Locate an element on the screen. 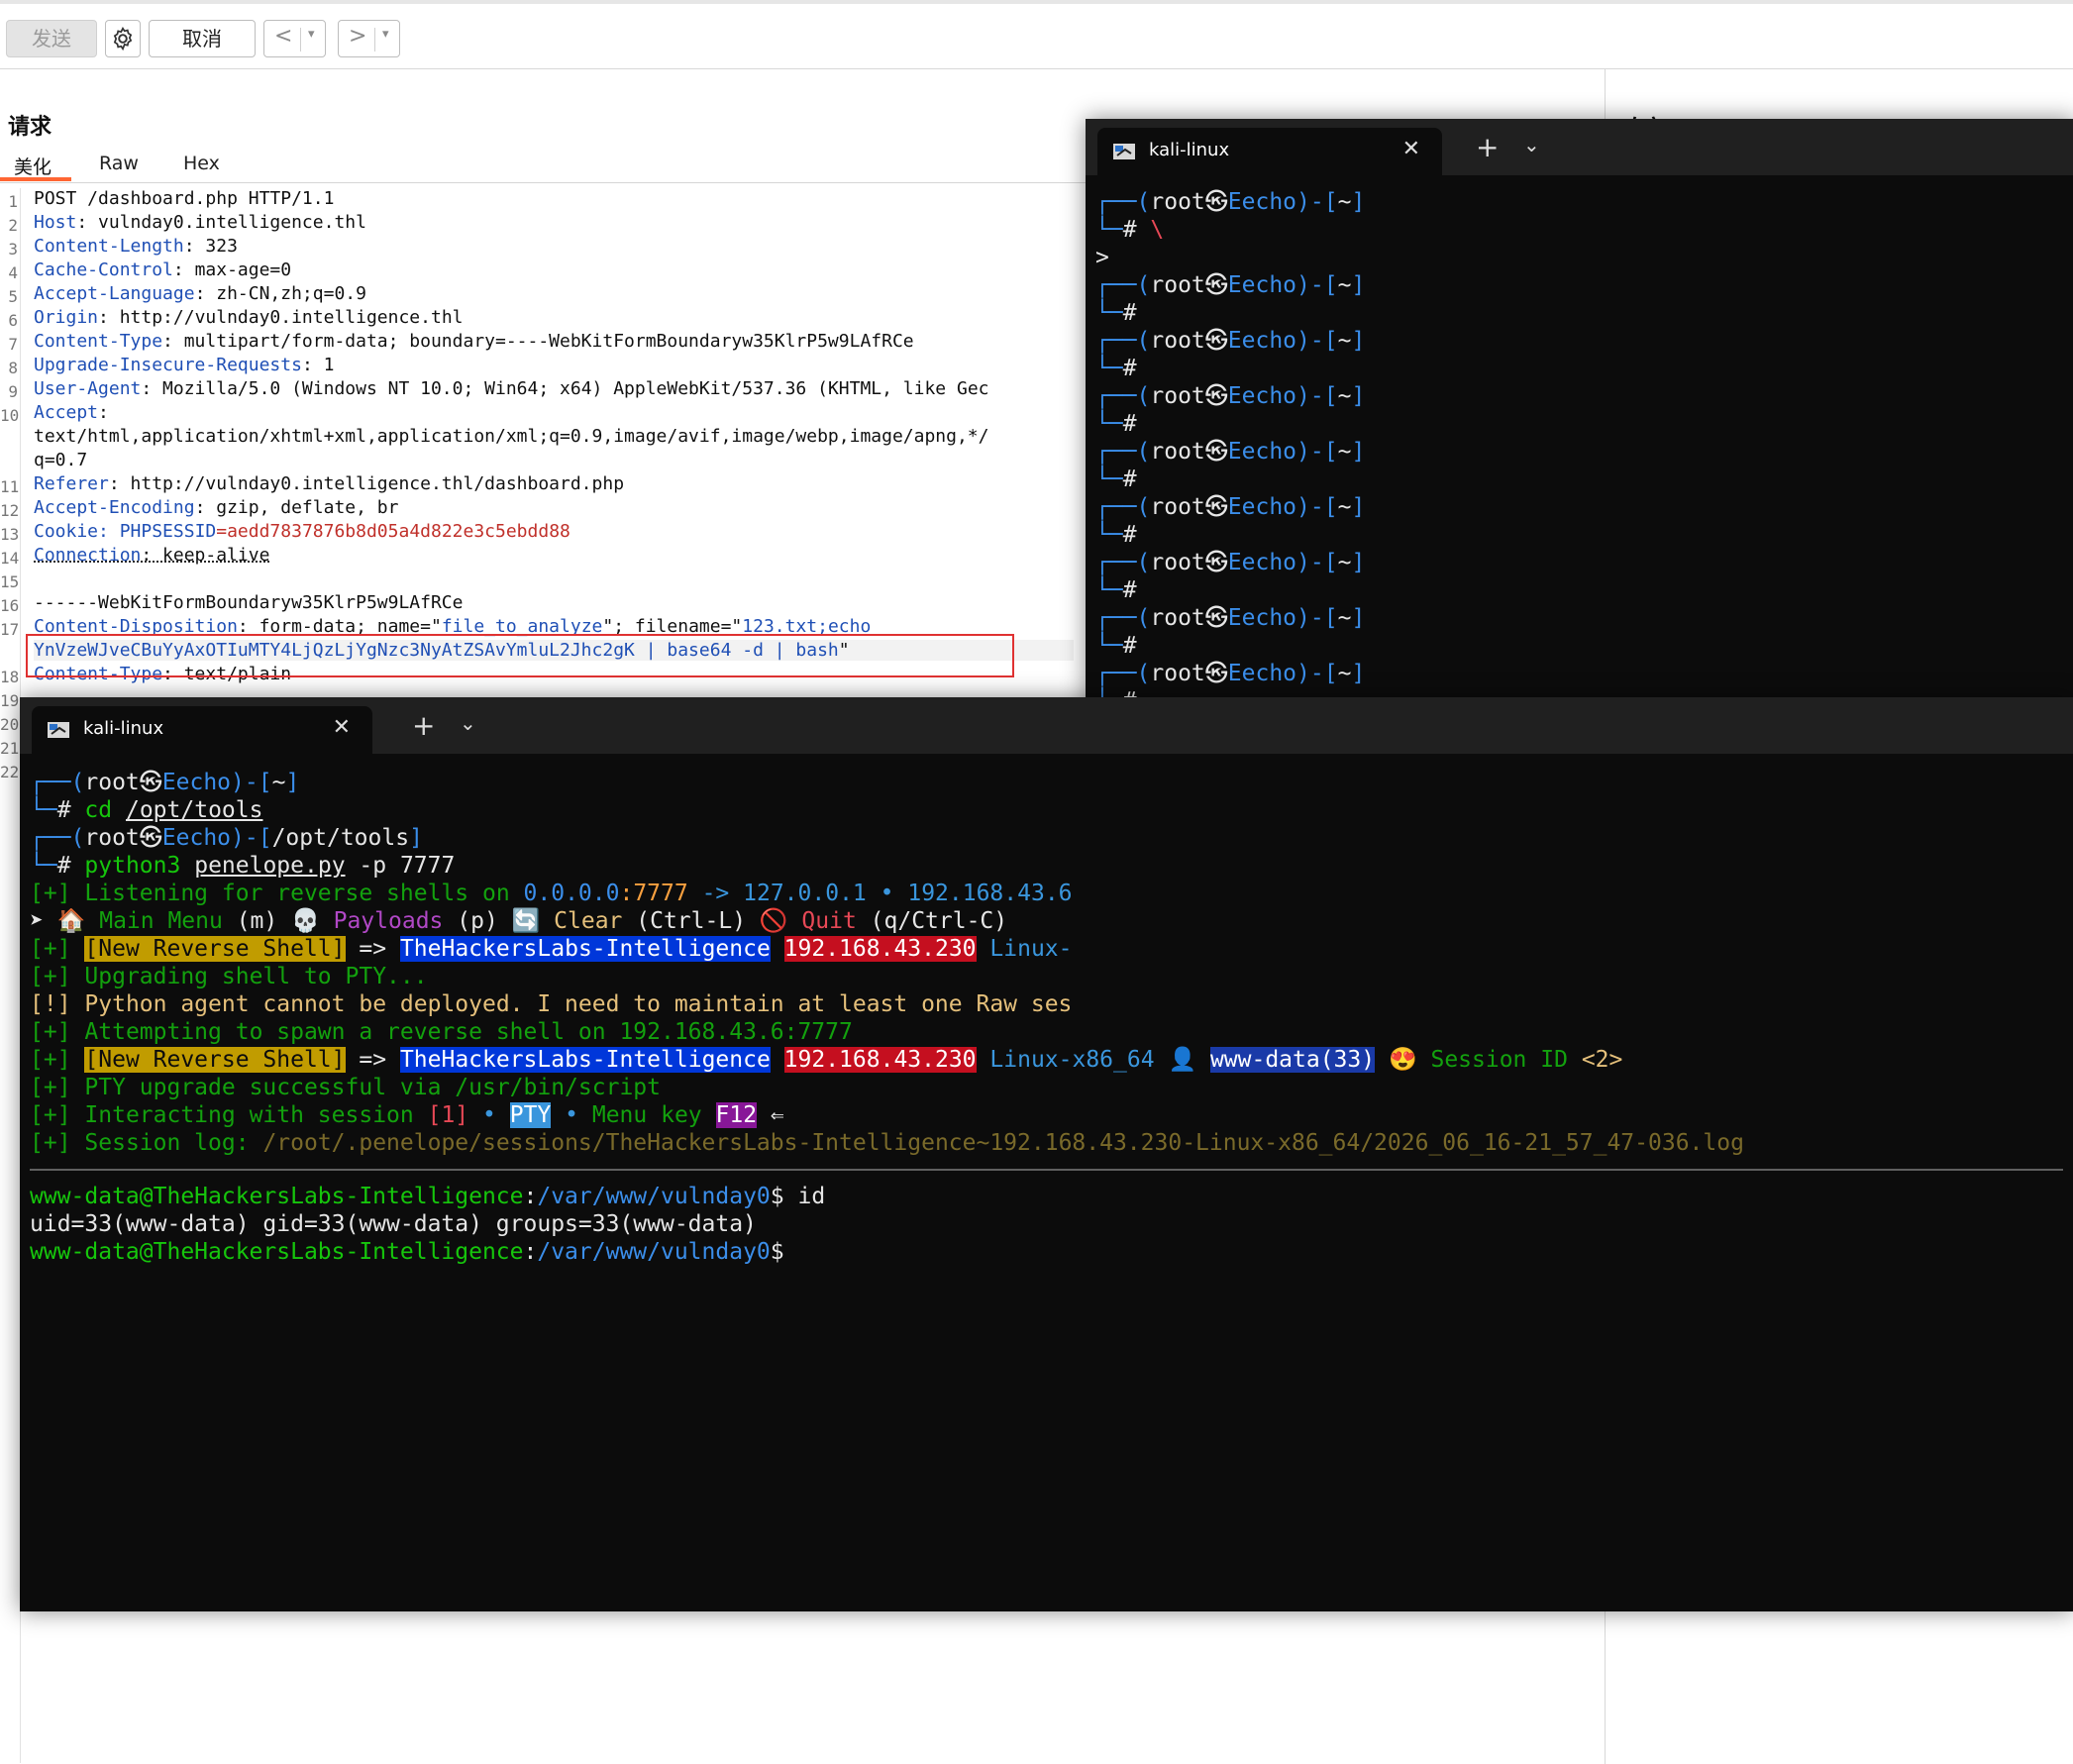 Image resolution: width=2073 pixels, height=1764 pixels. cancel-button: 取消 is located at coordinates (202, 38).